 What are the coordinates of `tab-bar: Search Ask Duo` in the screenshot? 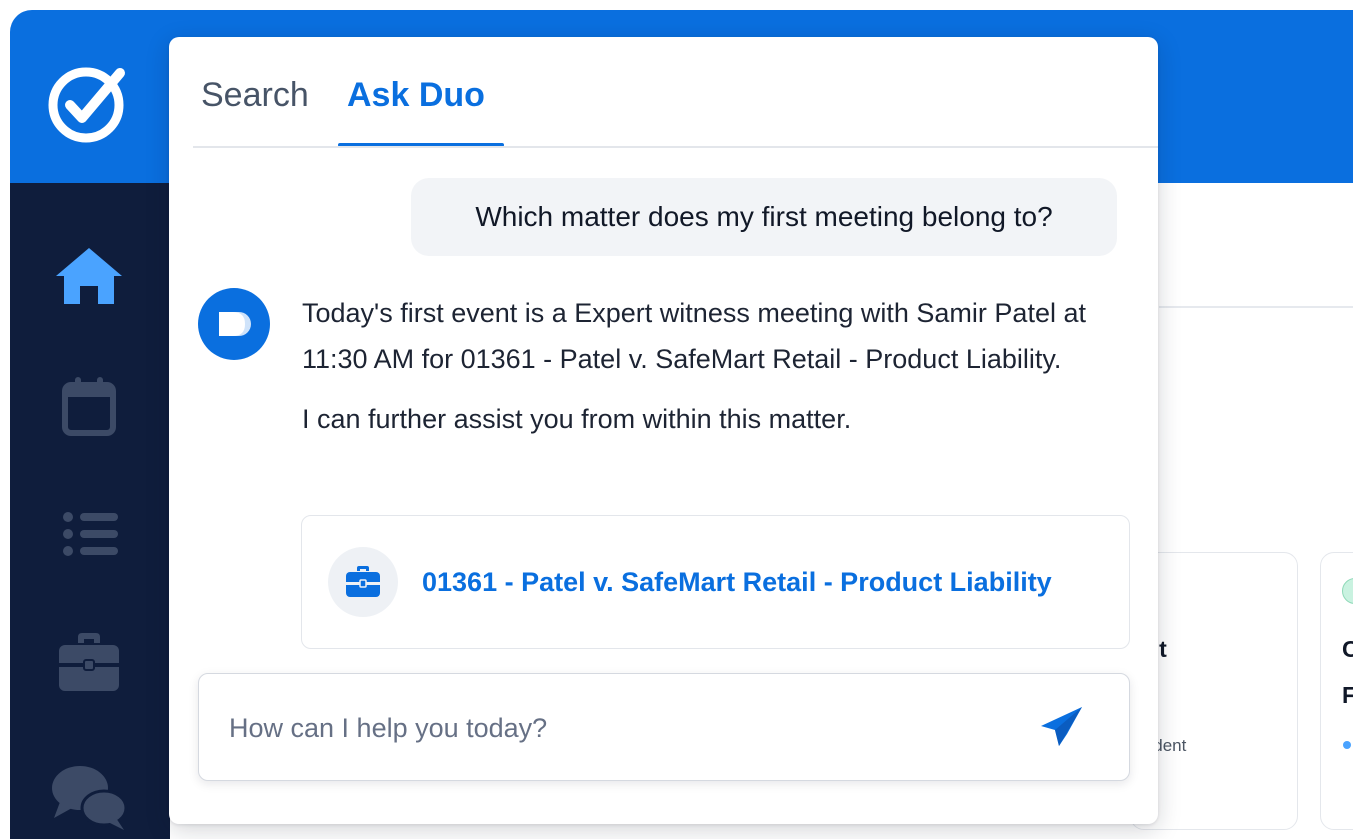 It's located at (663, 92).